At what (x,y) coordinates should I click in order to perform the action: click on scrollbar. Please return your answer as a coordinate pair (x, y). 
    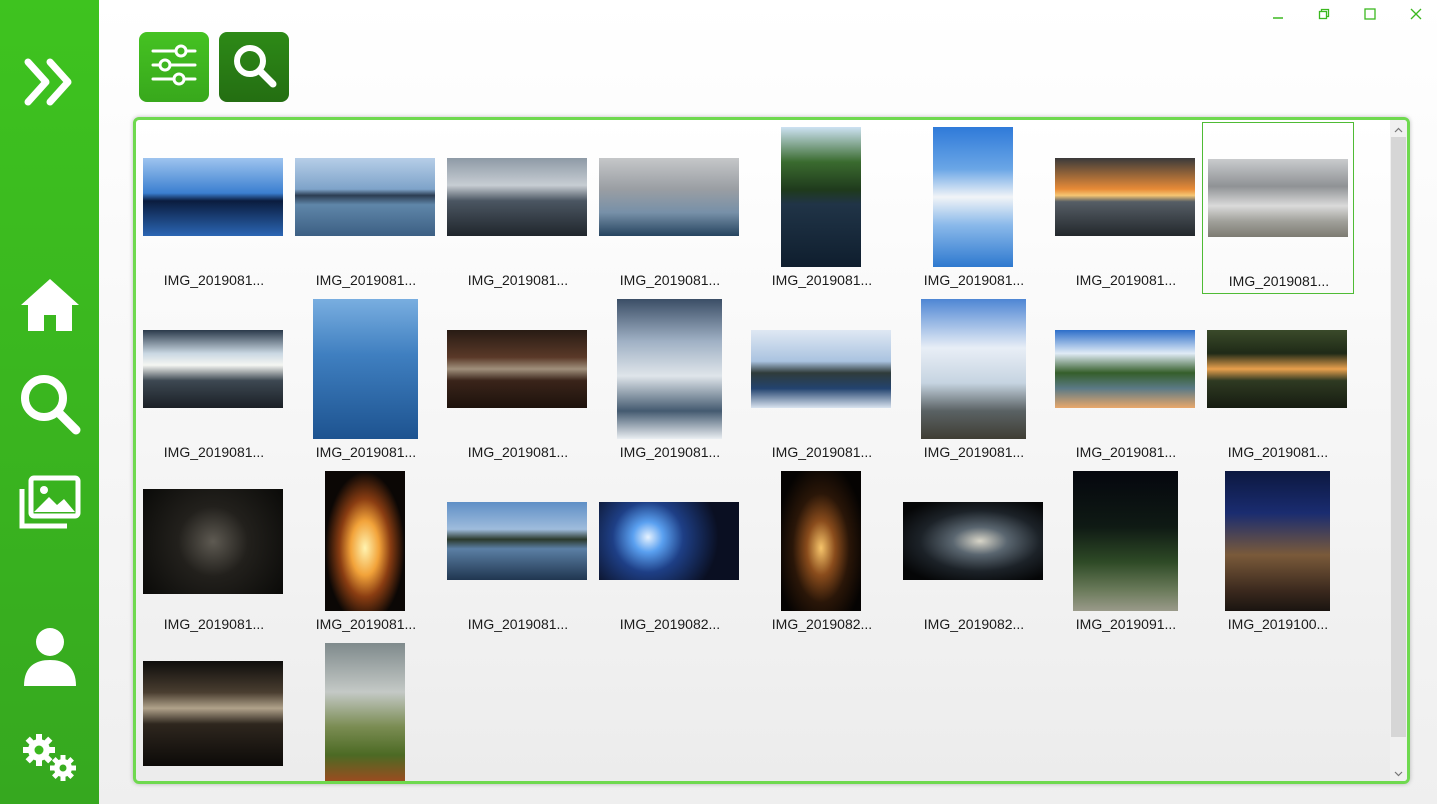
    Looking at the image, I should click on (1398, 450).